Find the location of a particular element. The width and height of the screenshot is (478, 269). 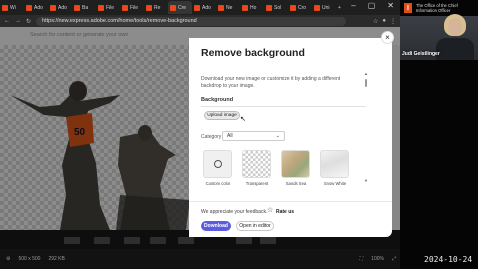

fit-screen-icon: ⛶ is located at coordinates (362, 259).